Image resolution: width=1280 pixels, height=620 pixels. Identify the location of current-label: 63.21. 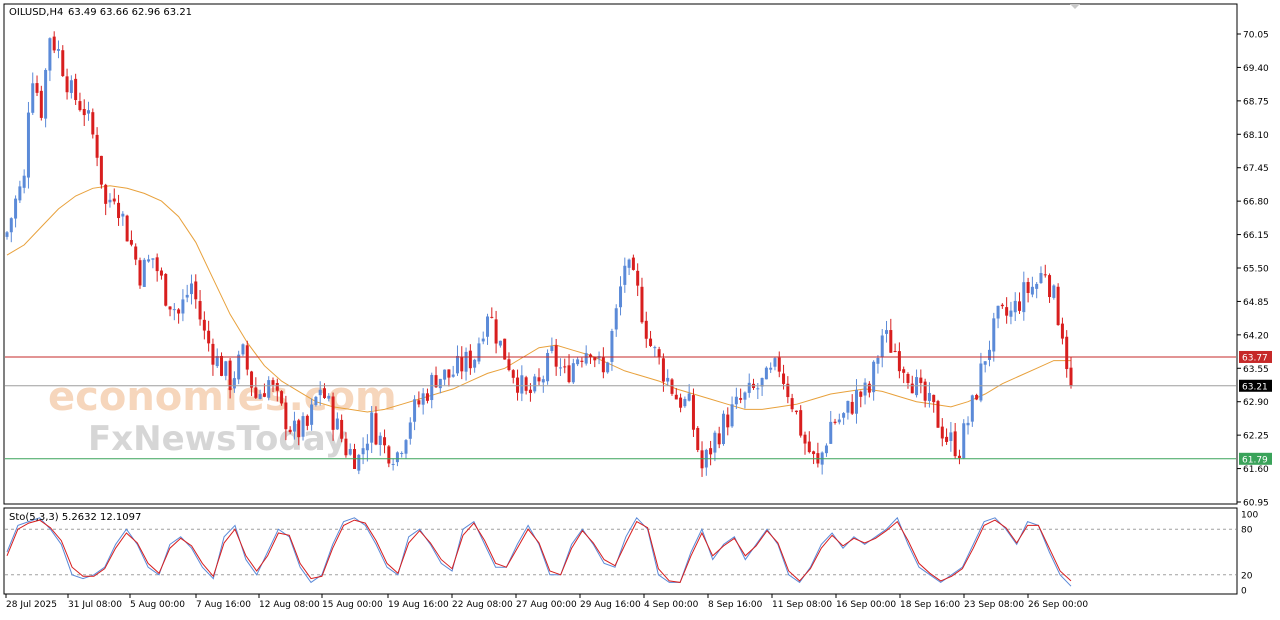
(1255, 387).